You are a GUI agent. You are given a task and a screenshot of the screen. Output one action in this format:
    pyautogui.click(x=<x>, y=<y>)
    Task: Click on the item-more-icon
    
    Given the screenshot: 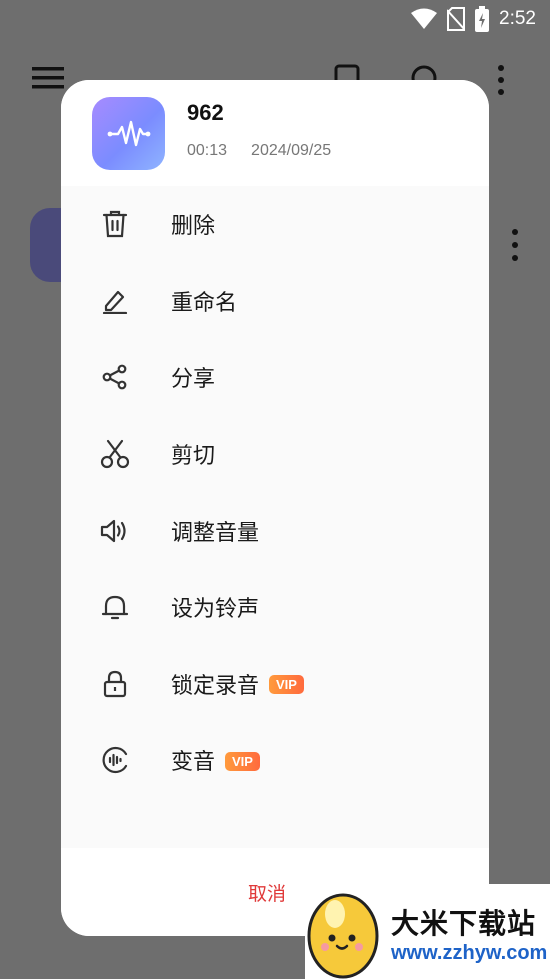 What is the action you would take?
    pyautogui.click(x=515, y=245)
    